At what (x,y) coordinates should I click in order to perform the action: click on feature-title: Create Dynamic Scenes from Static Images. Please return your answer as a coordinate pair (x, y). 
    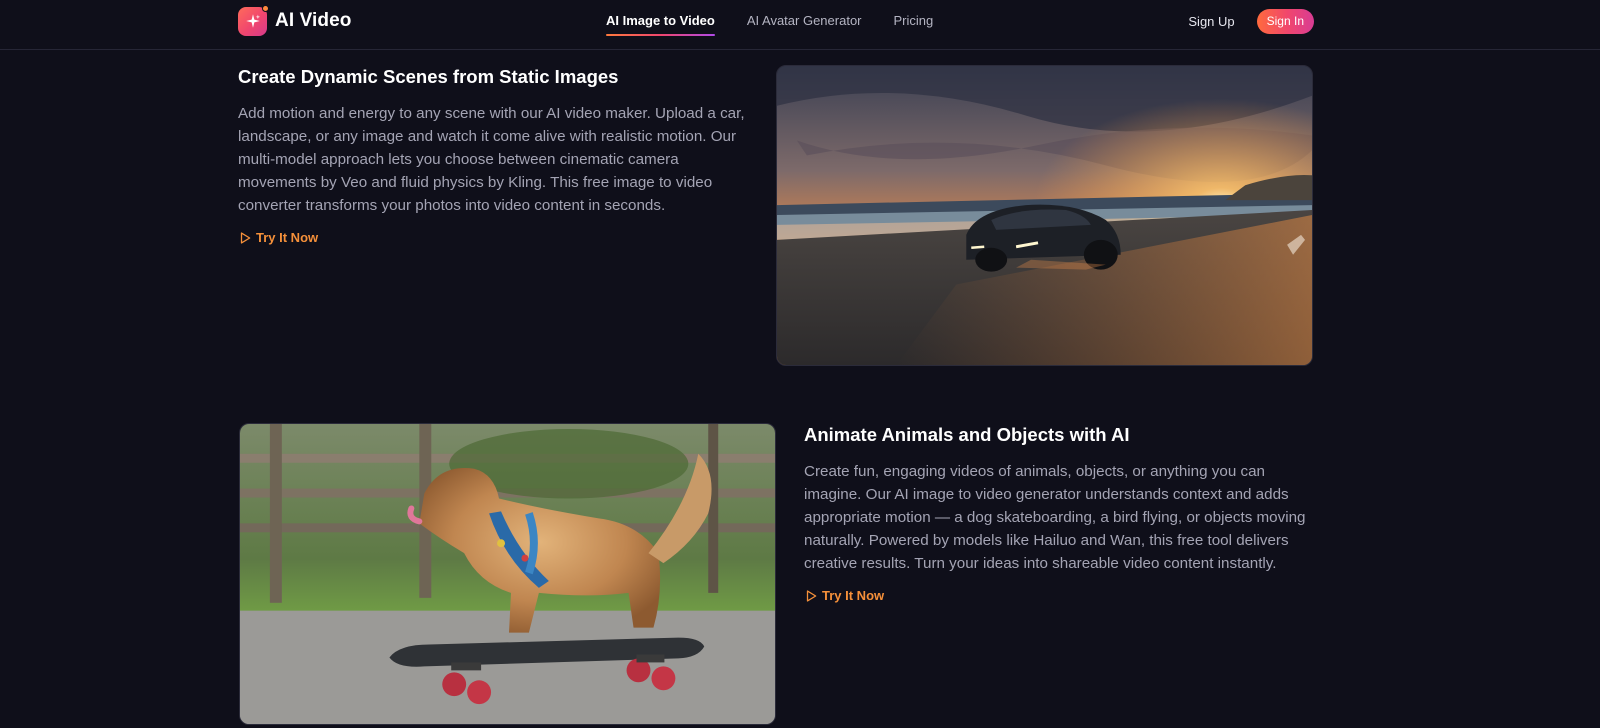
    Looking at the image, I should click on (428, 76).